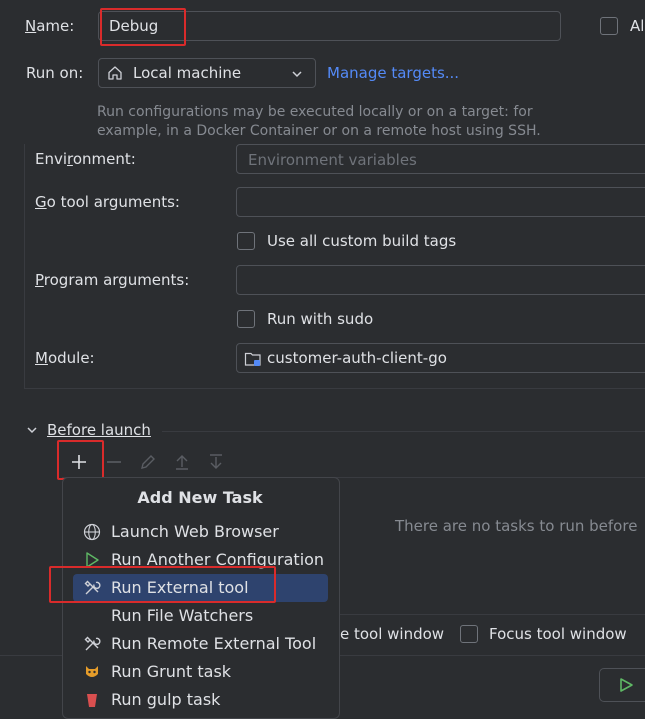 The width and height of the screenshot is (645, 719). Describe the element at coordinates (99, 430) in the screenshot. I see `before-launch-label: Before launch` at that location.